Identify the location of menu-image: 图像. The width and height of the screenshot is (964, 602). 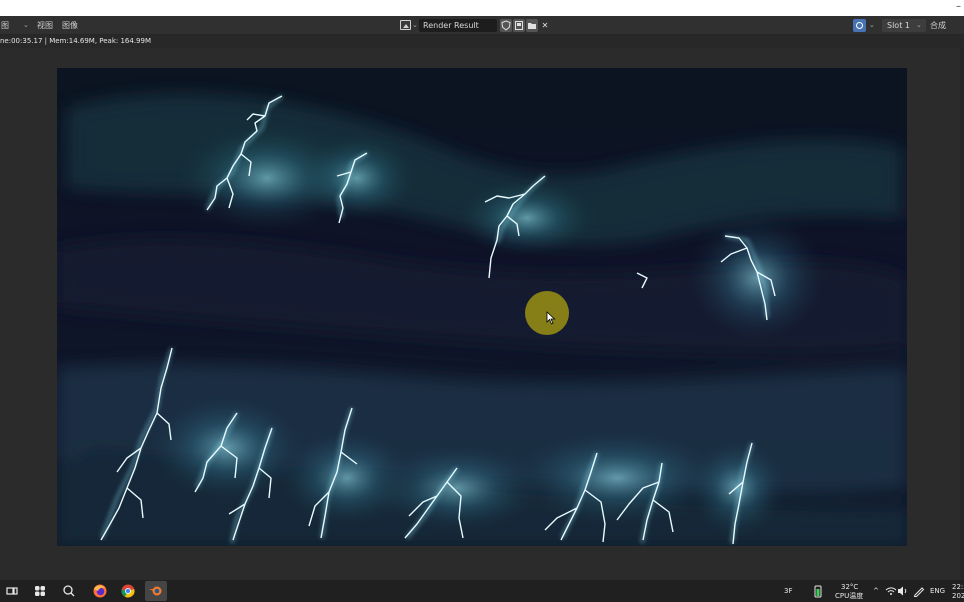
(70, 25).